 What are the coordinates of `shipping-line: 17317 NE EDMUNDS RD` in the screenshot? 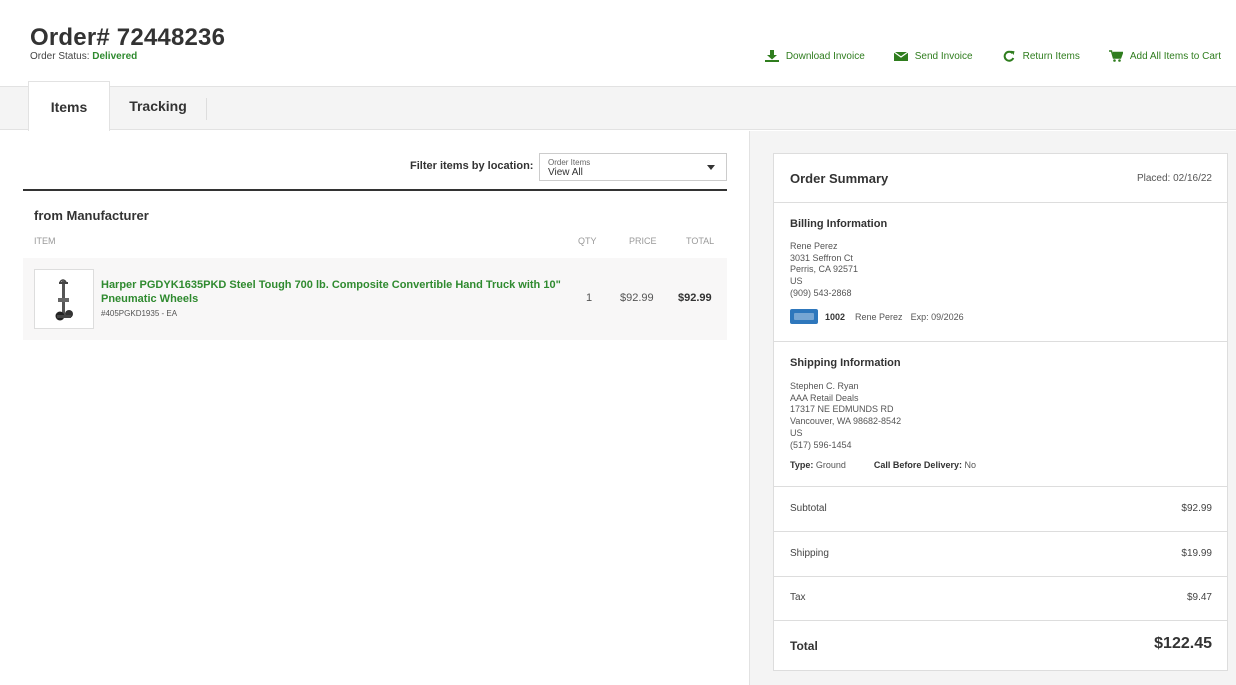 It's located at (842, 409).